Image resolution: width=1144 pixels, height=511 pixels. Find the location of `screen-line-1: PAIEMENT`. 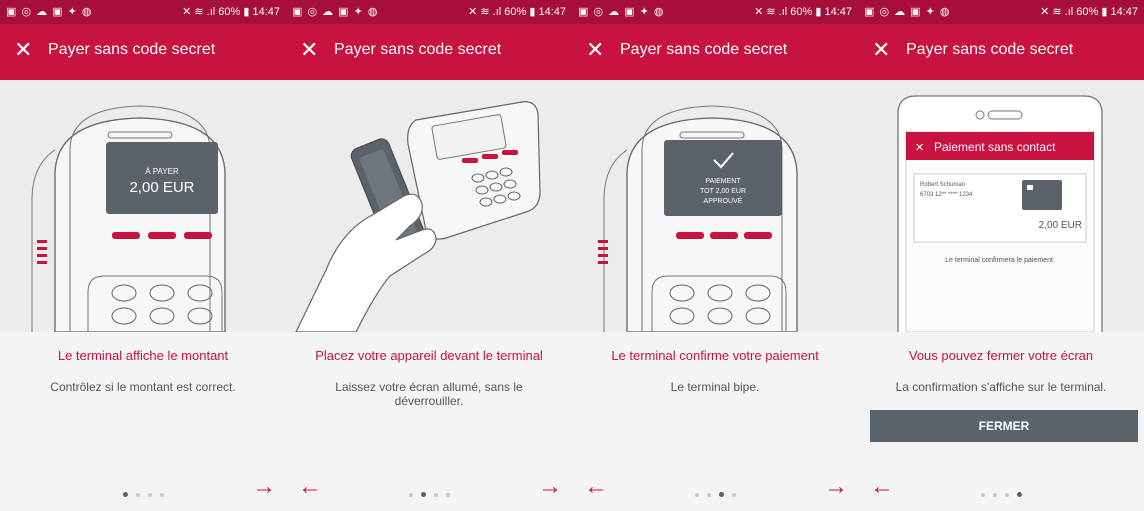

screen-line-1: PAIEMENT is located at coordinates (723, 181).